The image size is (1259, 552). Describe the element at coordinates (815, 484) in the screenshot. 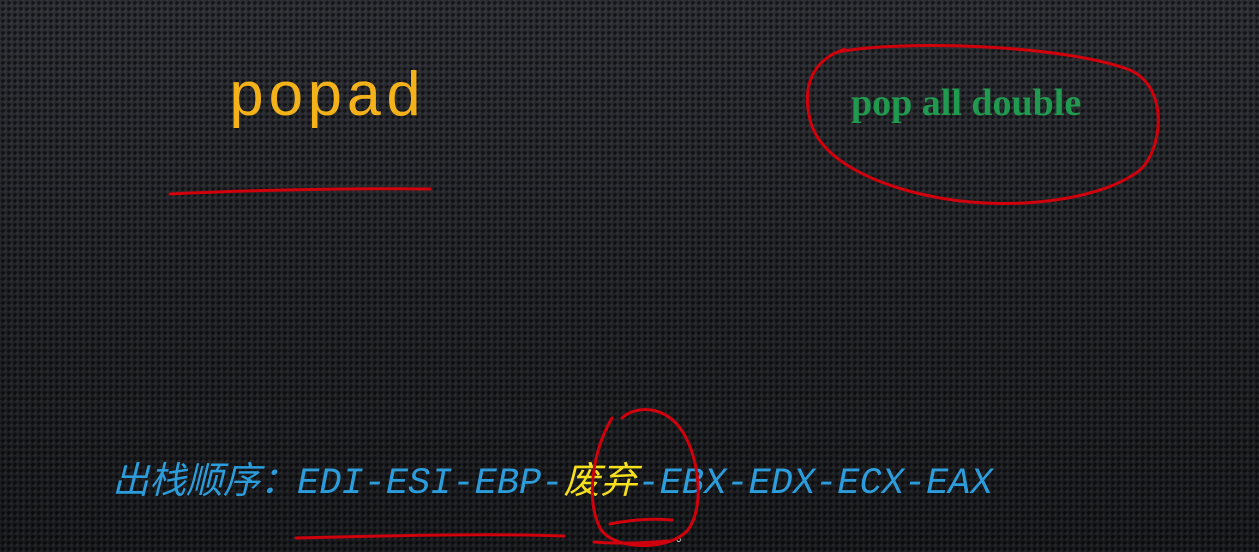

I see `pop-order-registers-rest: -EBX-EDX-ECX-EAX` at that location.